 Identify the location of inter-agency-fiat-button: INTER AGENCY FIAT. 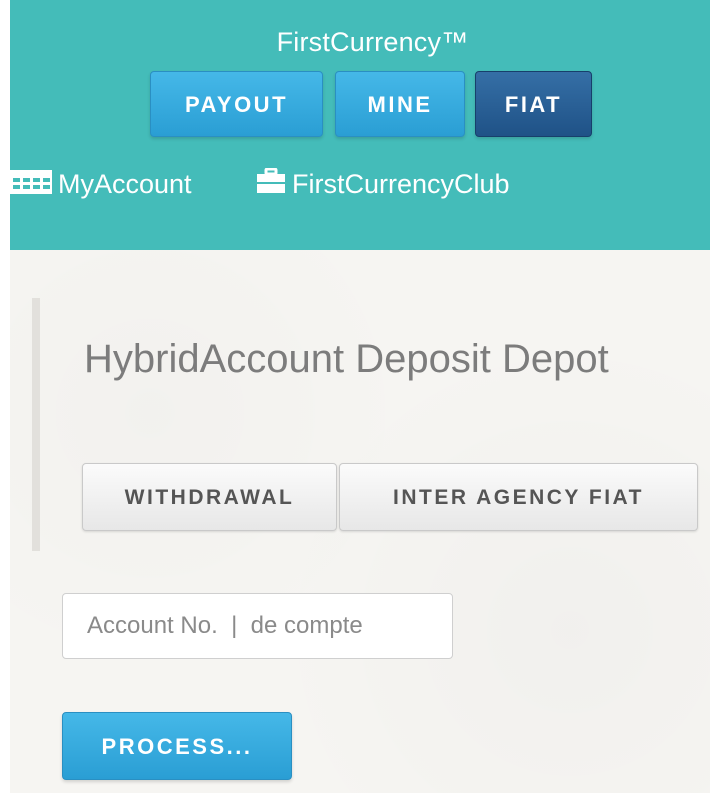
(518, 497).